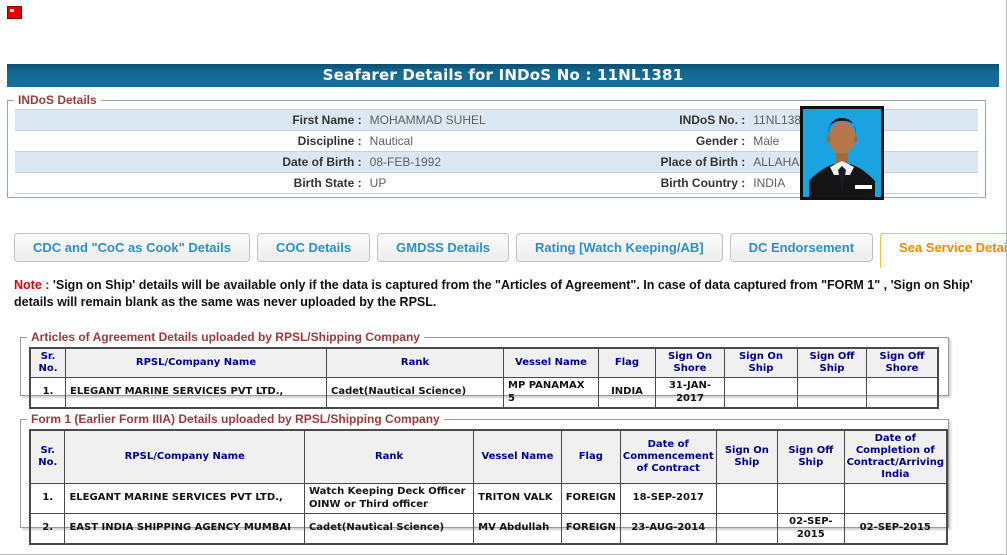  I want to click on table-cell: MV Abdullah, so click(517, 529).